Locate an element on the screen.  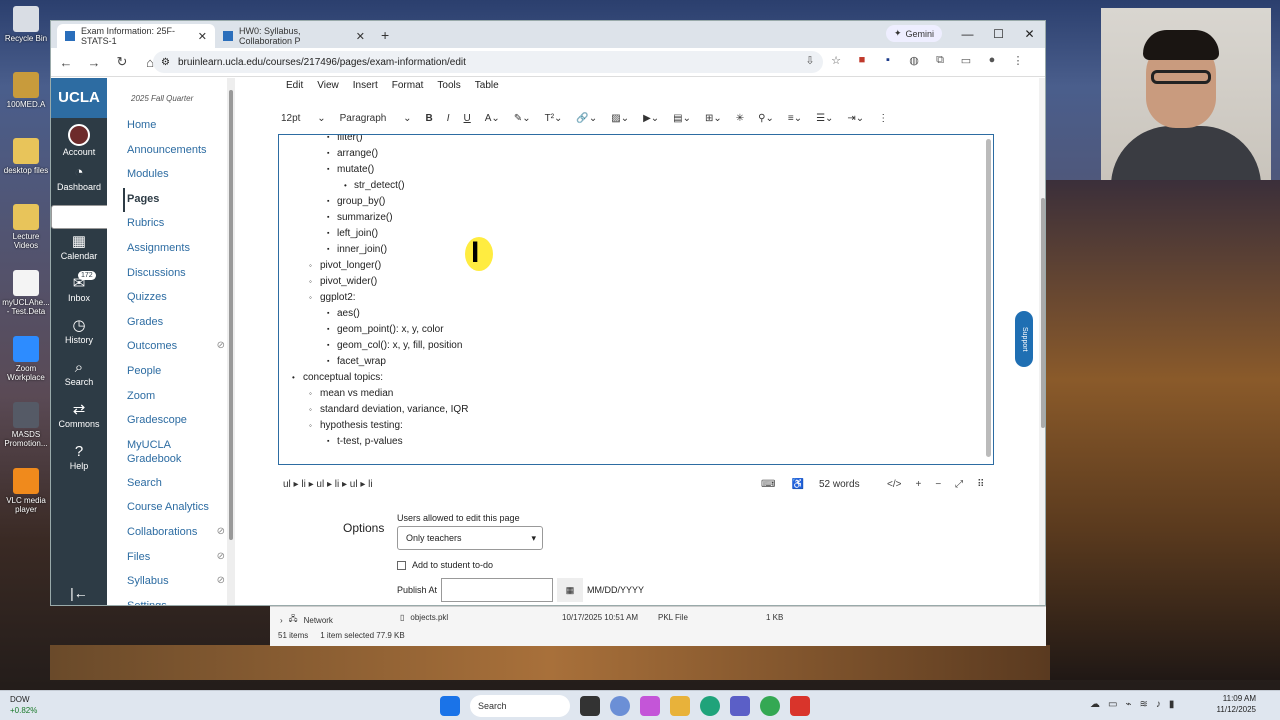
menu-edit: Edit is located at coordinates (294, 85).